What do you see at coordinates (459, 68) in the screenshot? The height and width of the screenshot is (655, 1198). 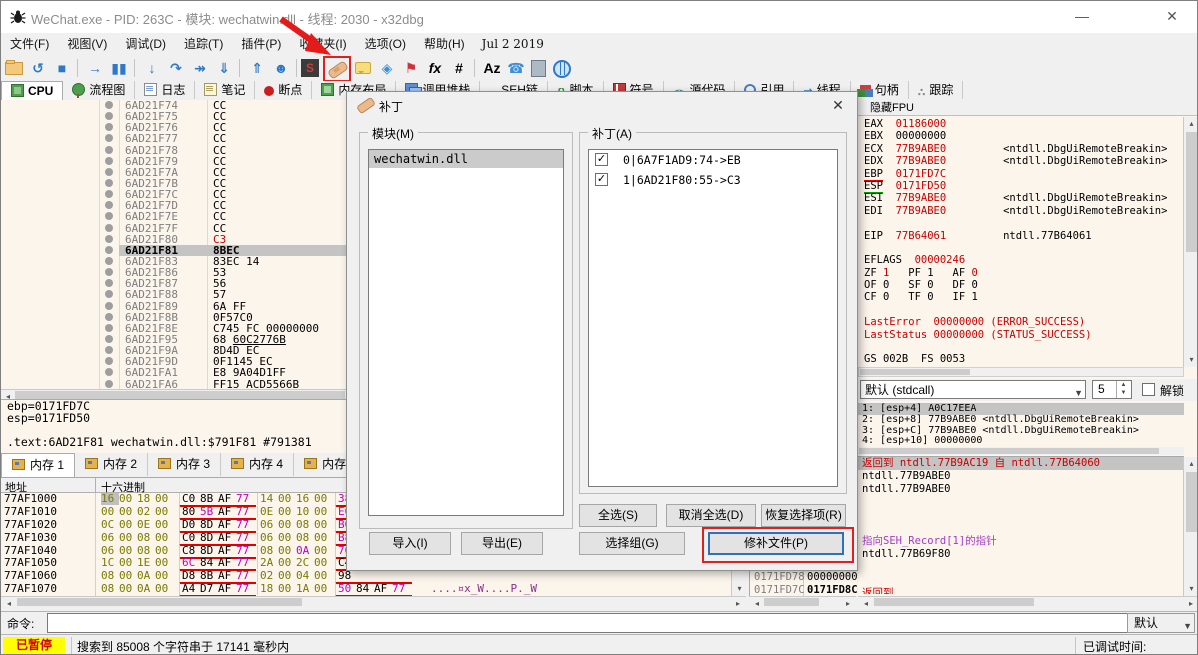 I see `hash-icon: #` at bounding box center [459, 68].